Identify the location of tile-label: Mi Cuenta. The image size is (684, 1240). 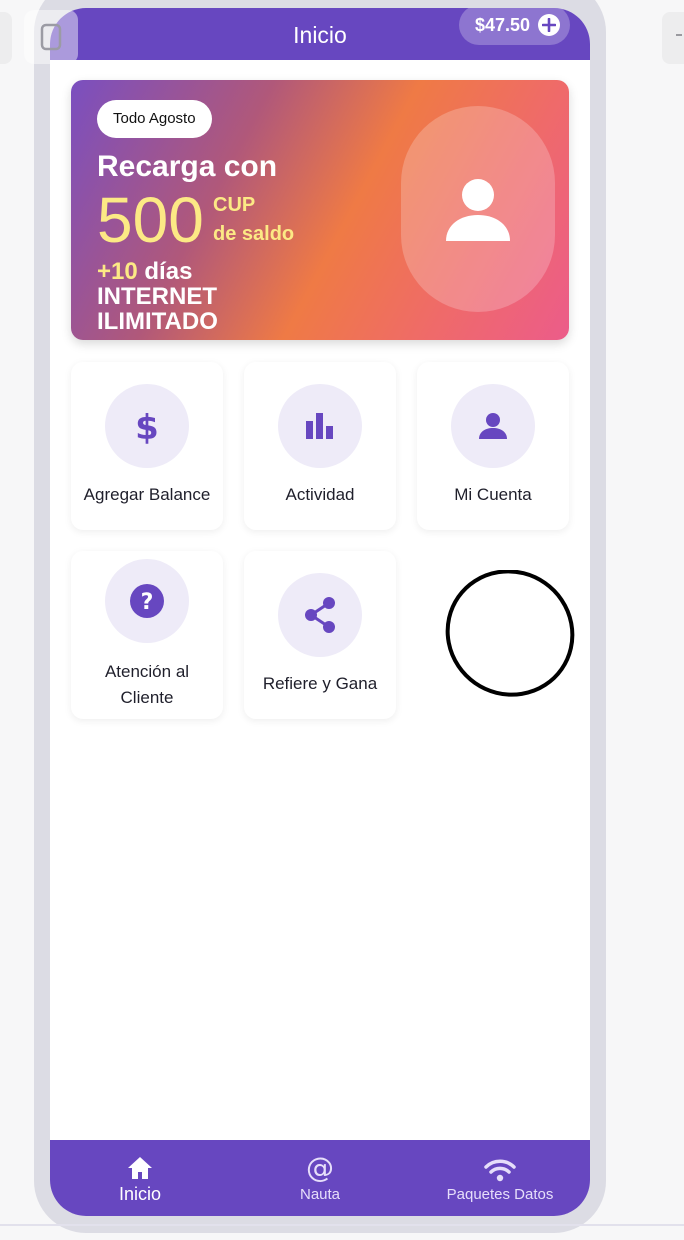
(493, 494).